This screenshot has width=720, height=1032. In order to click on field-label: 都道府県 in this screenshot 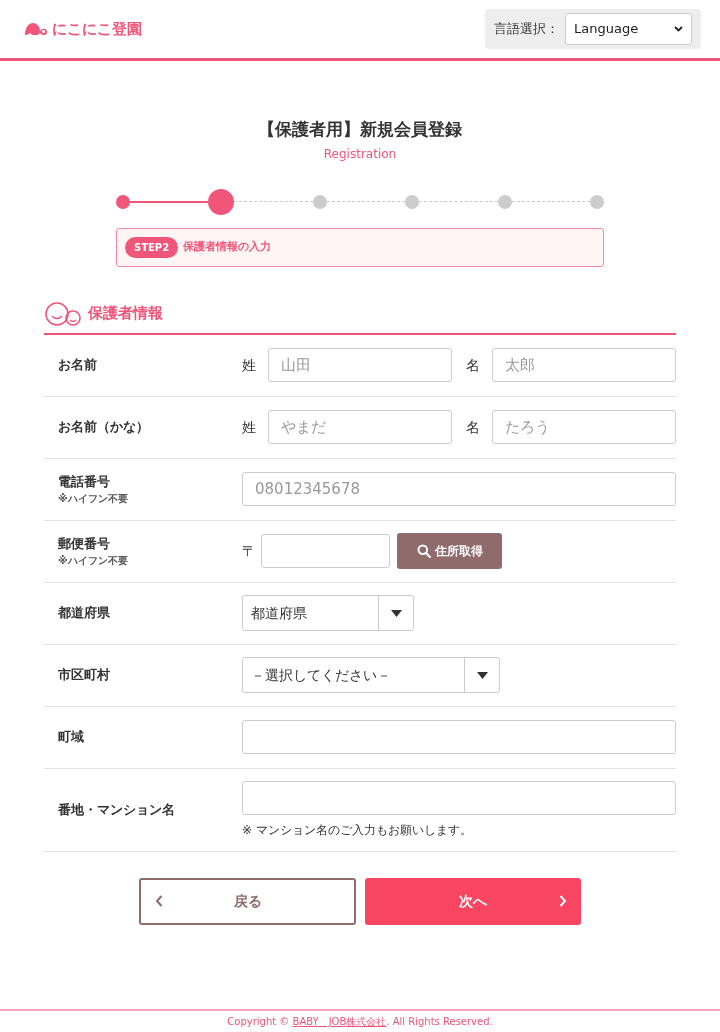, I will do `click(84, 613)`.